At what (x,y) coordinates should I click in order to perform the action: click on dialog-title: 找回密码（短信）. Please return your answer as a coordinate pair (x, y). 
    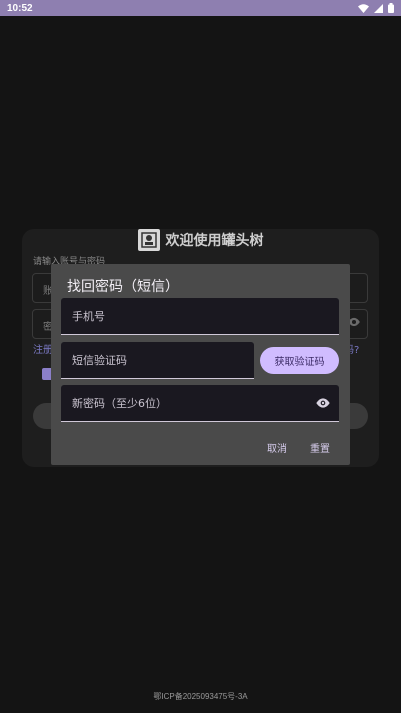
    Looking at the image, I should click on (123, 287).